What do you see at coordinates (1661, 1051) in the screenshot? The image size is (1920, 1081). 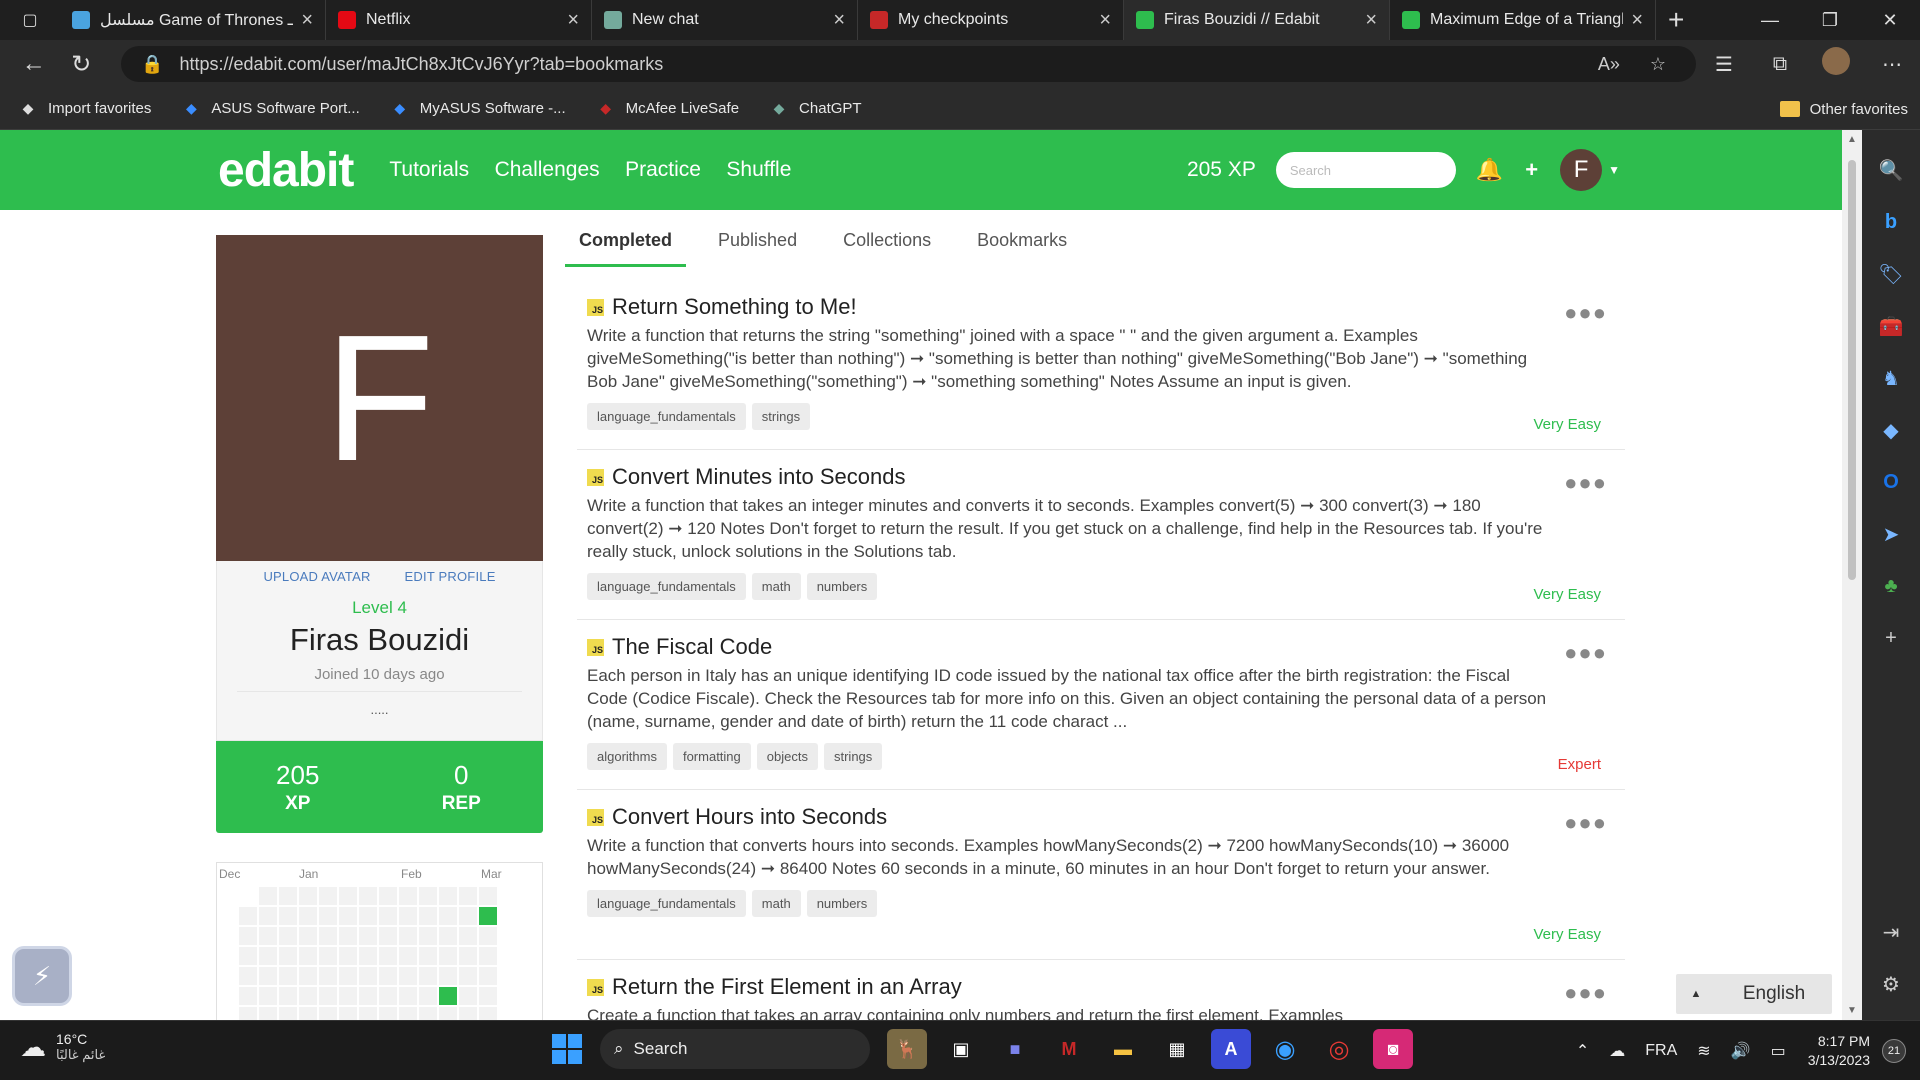 I see `input-language: FRA` at bounding box center [1661, 1051].